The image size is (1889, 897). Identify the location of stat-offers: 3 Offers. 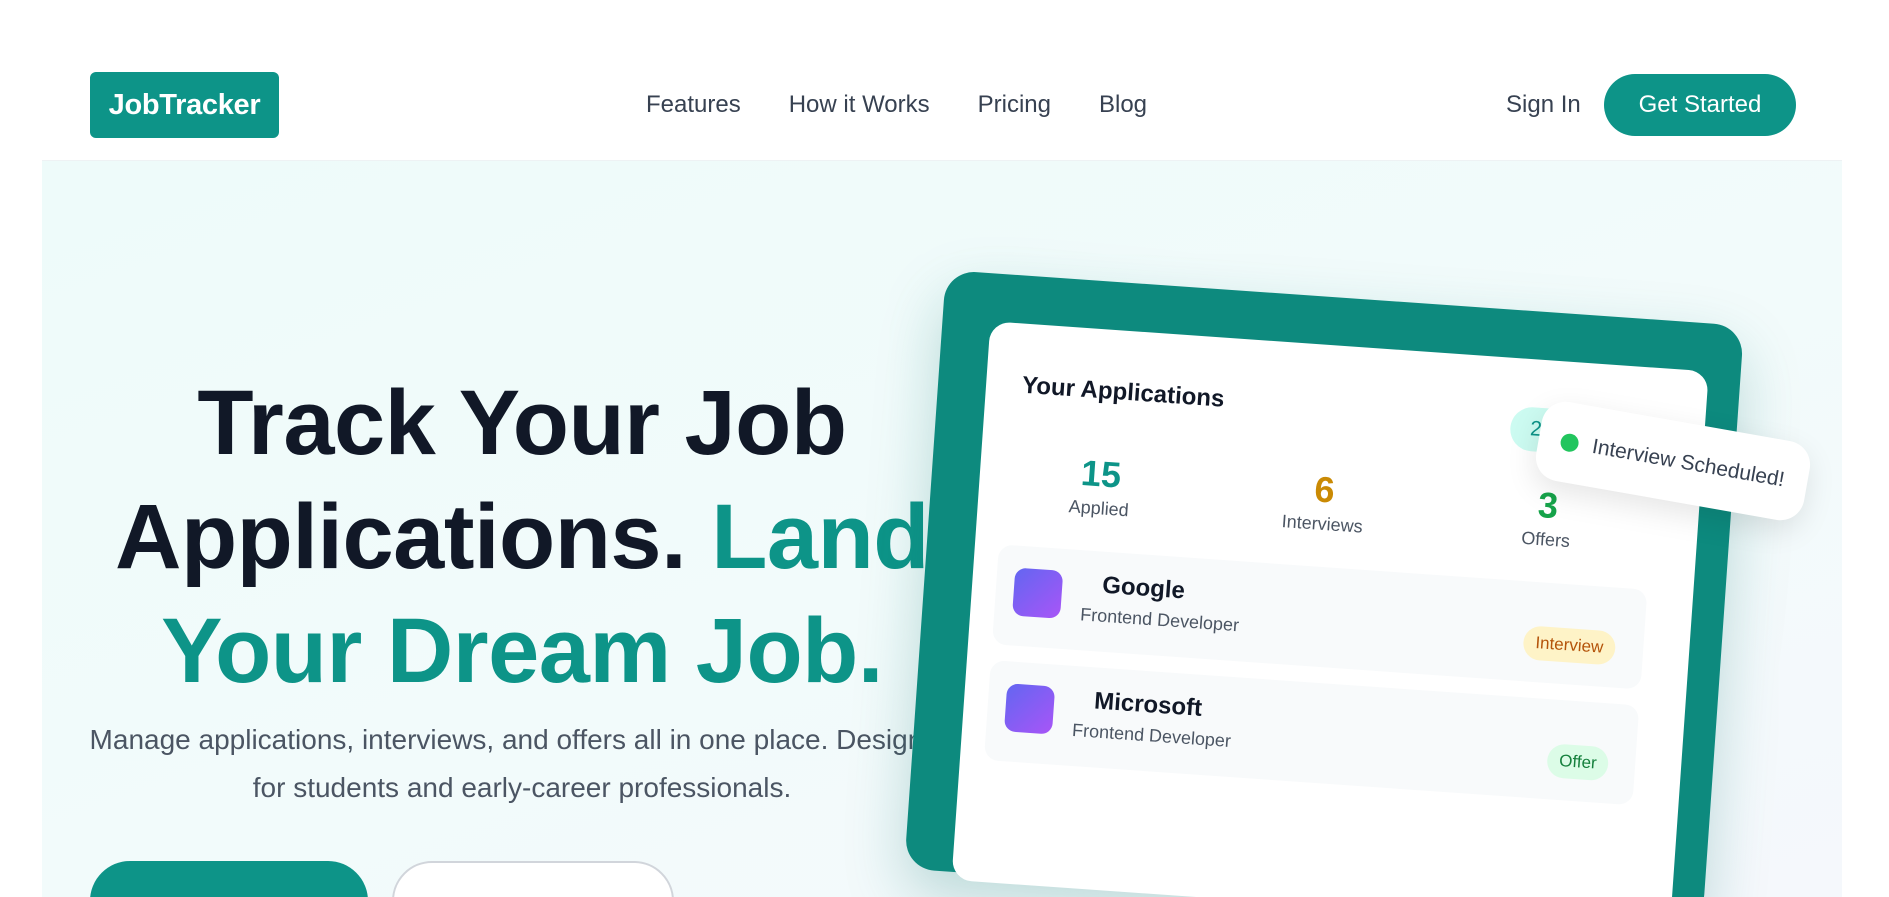
(1547, 518).